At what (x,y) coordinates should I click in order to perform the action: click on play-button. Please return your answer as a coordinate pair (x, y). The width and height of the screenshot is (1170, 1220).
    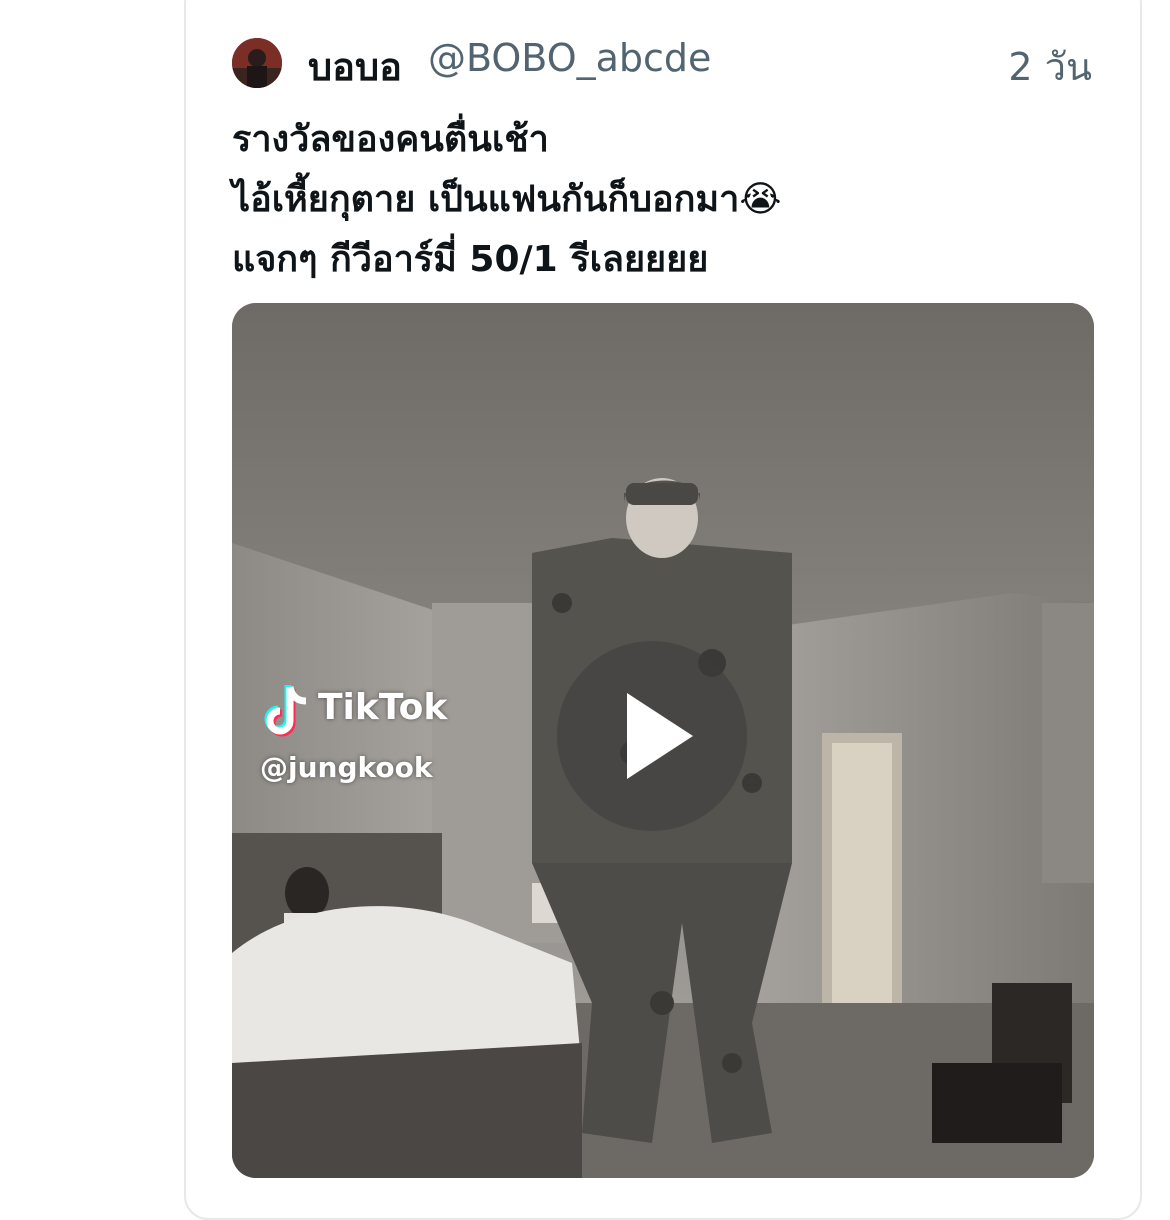
    Looking at the image, I should click on (652, 736).